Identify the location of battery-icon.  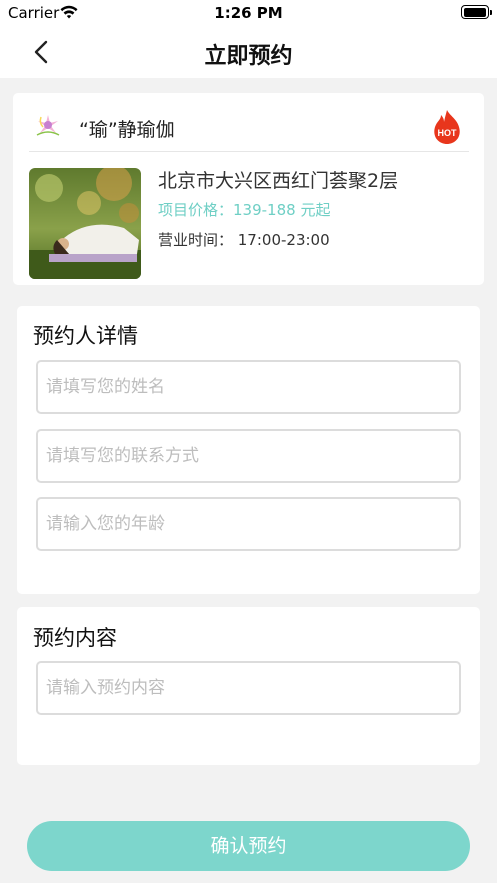
(476, 12).